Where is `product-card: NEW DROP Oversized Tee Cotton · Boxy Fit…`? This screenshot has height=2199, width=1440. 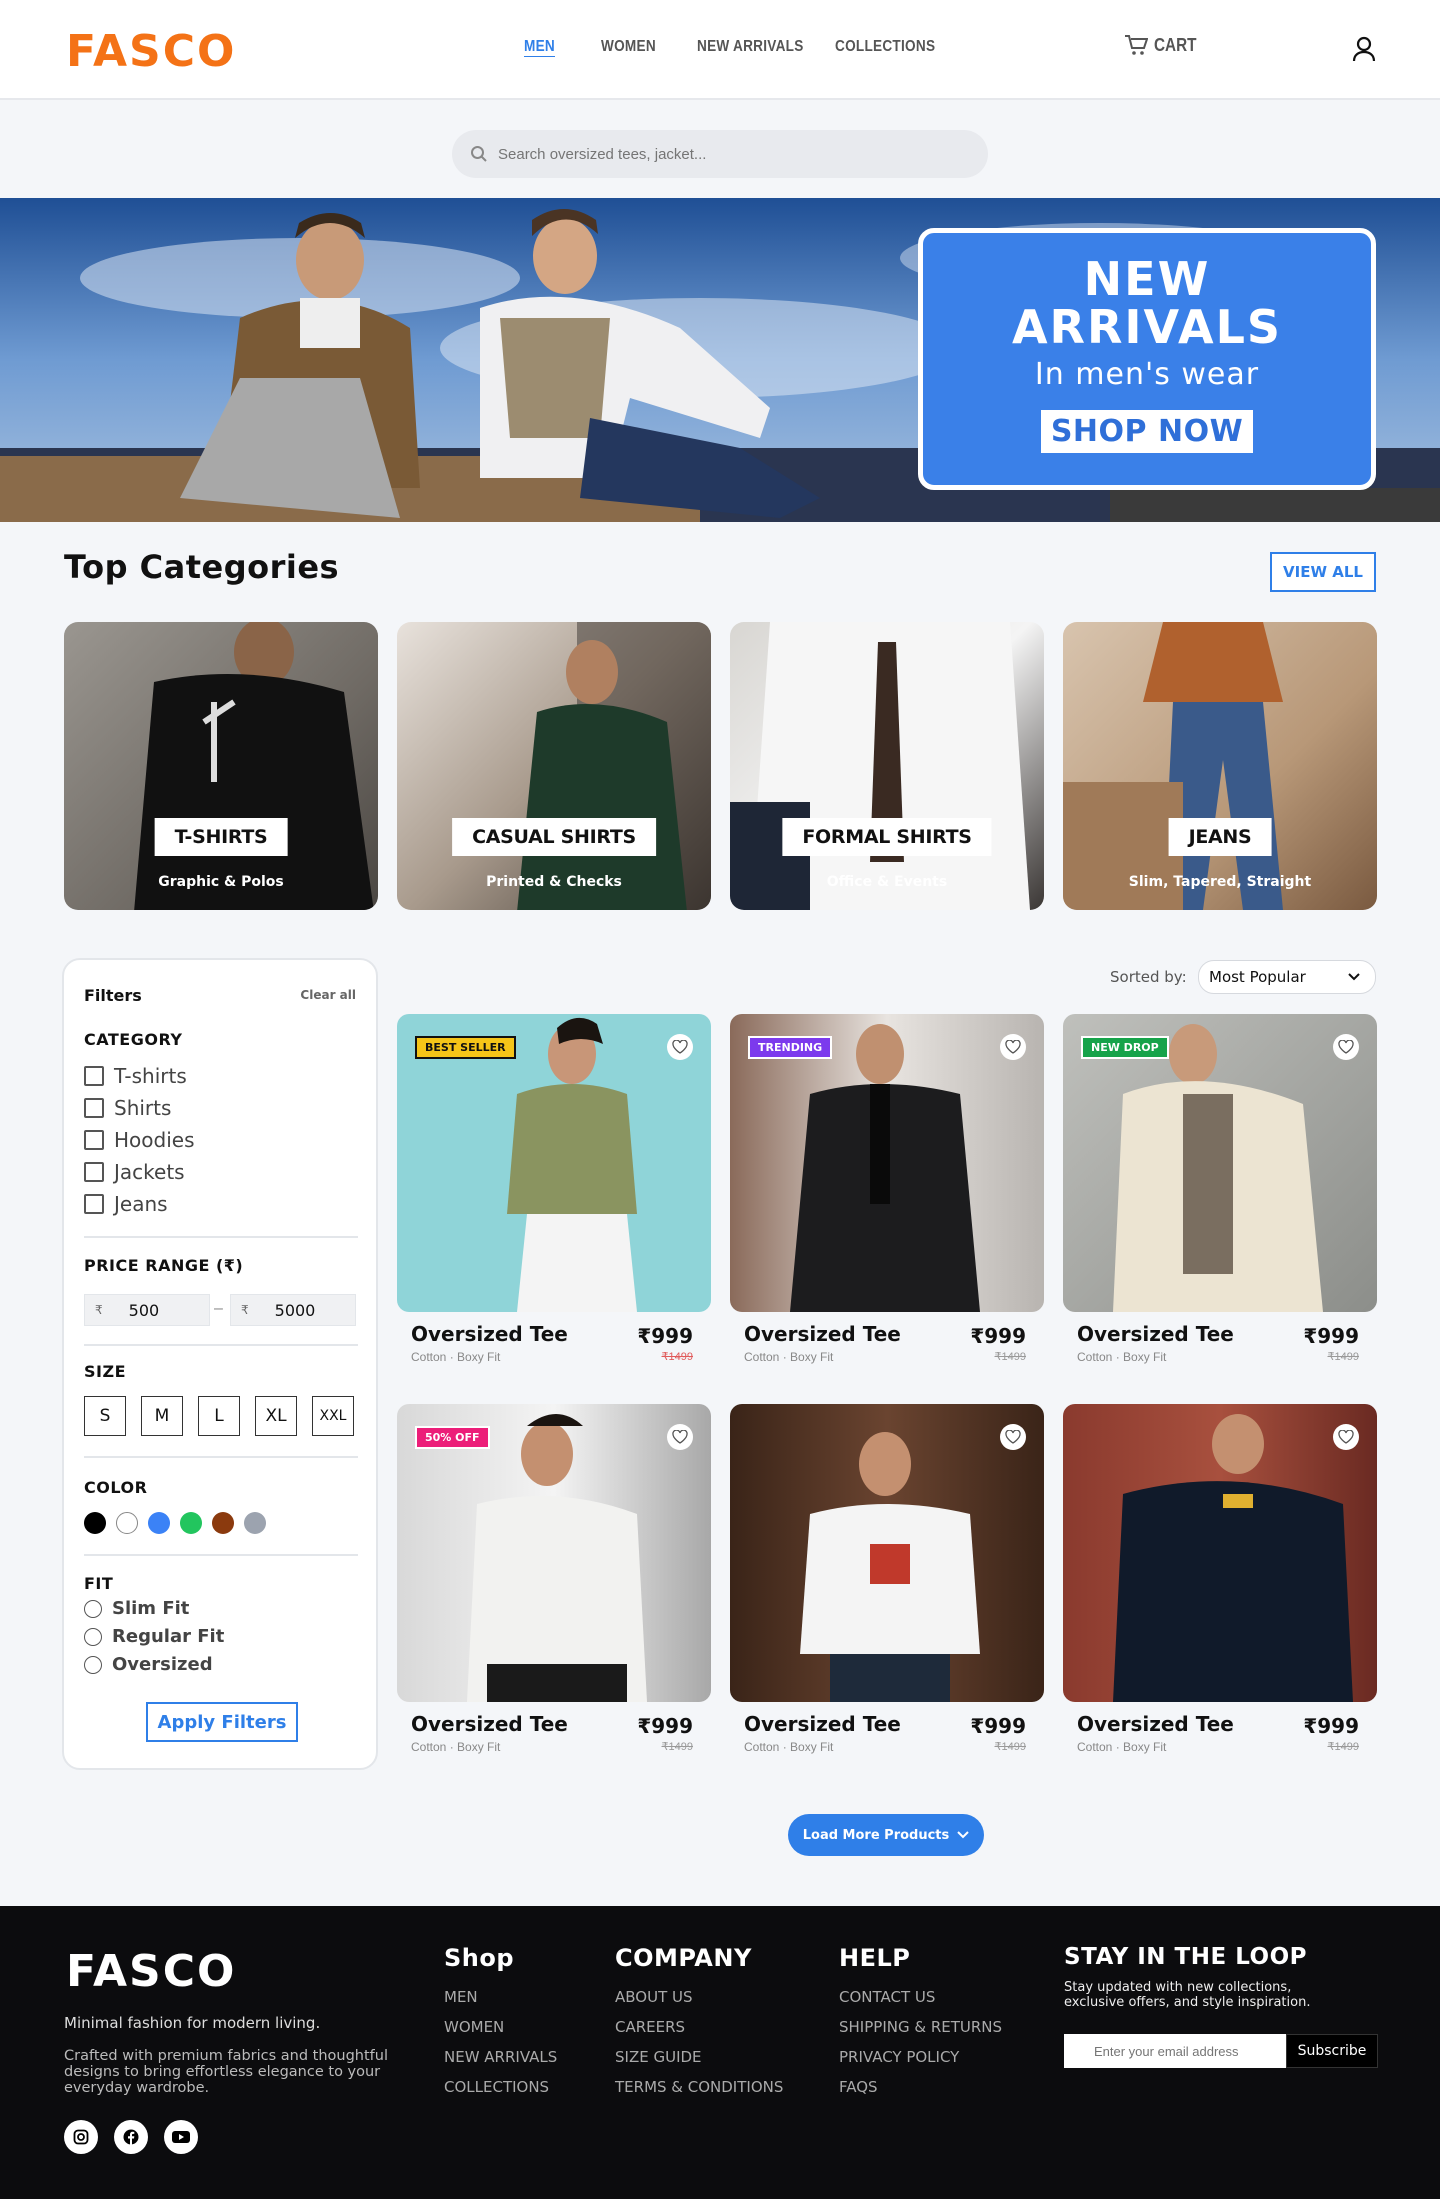 product-card: NEW DROP Oversized Tee Cotton · Boxy Fit… is located at coordinates (1220, 1194).